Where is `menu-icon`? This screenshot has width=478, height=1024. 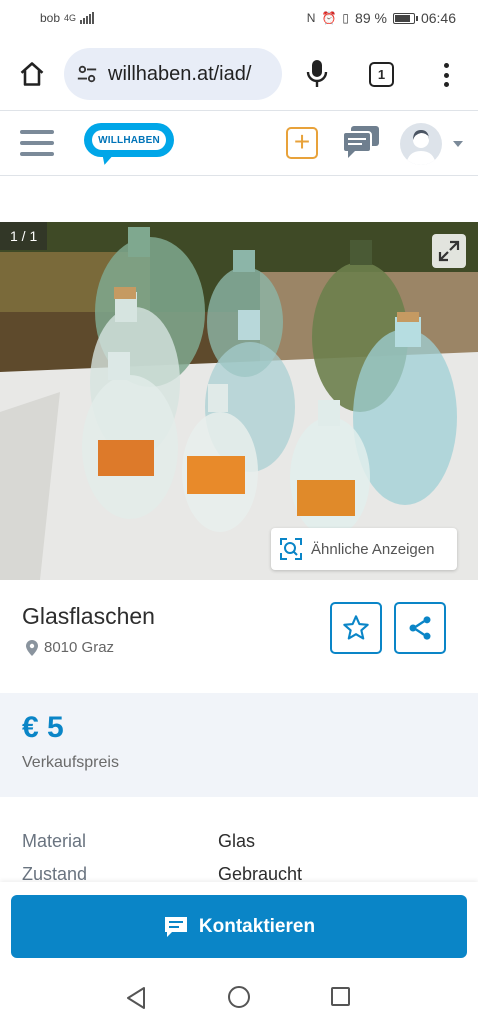 menu-icon is located at coordinates (37, 143).